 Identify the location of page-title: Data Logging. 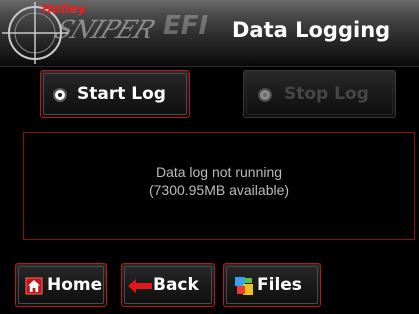
(311, 30).